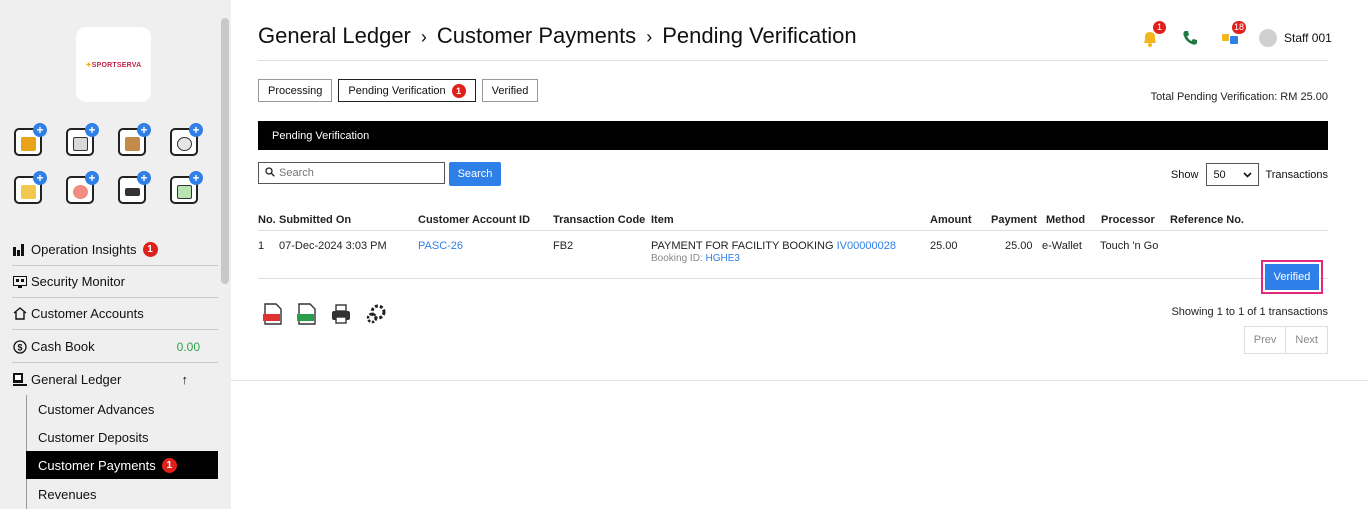 This screenshot has height=509, width=1368. What do you see at coordinates (84, 249) in the screenshot?
I see `nav-label: Operation Insights` at bounding box center [84, 249].